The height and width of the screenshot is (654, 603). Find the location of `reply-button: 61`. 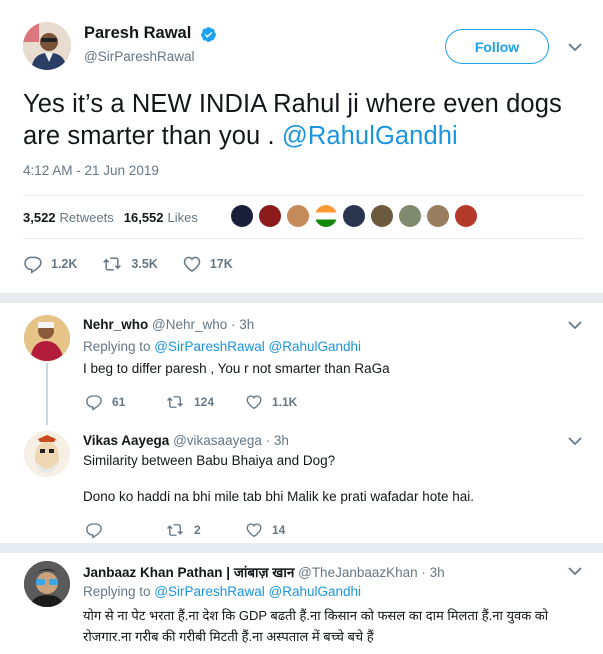

reply-button: 61 is located at coordinates (125, 402).